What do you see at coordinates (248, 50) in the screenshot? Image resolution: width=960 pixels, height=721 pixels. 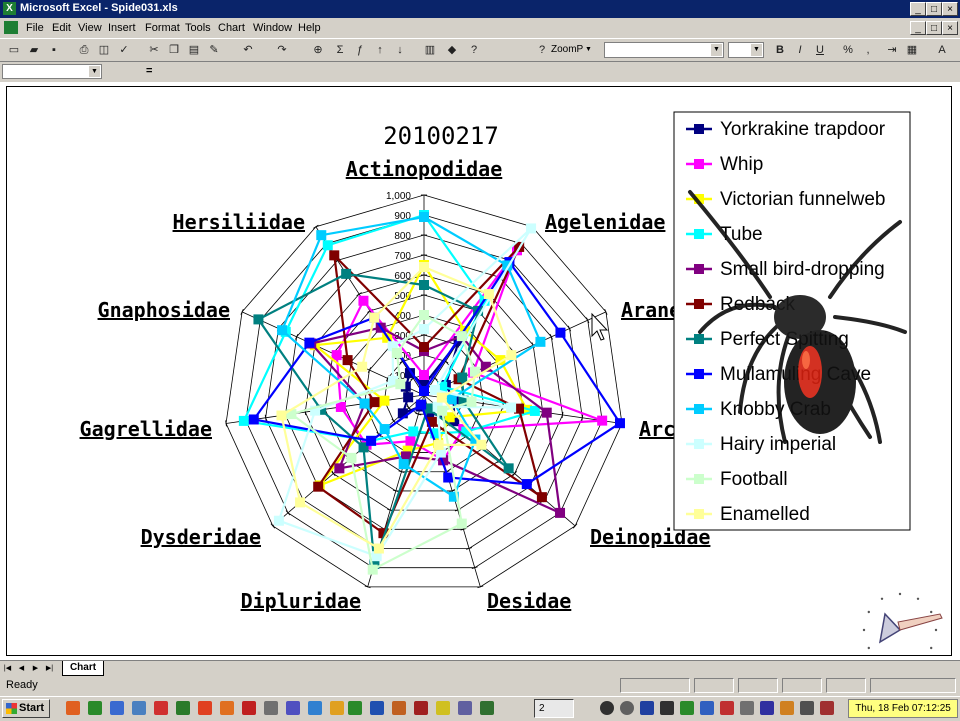 I see `undo-icon: ↶` at bounding box center [248, 50].